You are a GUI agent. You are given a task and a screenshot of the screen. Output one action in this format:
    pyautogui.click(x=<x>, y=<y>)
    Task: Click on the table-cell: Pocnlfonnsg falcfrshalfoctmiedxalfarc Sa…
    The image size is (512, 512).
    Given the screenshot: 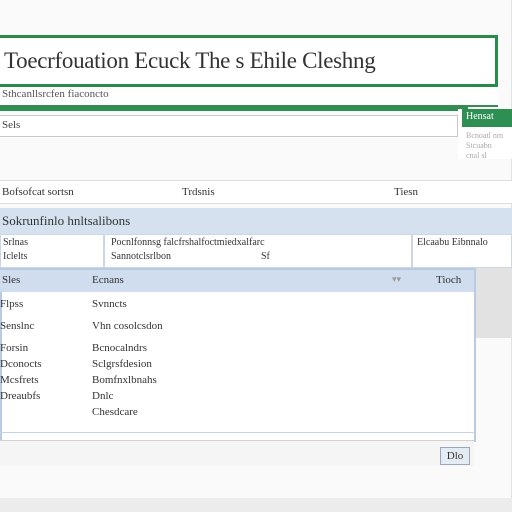 What is the action you would take?
    pyautogui.click(x=258, y=251)
    